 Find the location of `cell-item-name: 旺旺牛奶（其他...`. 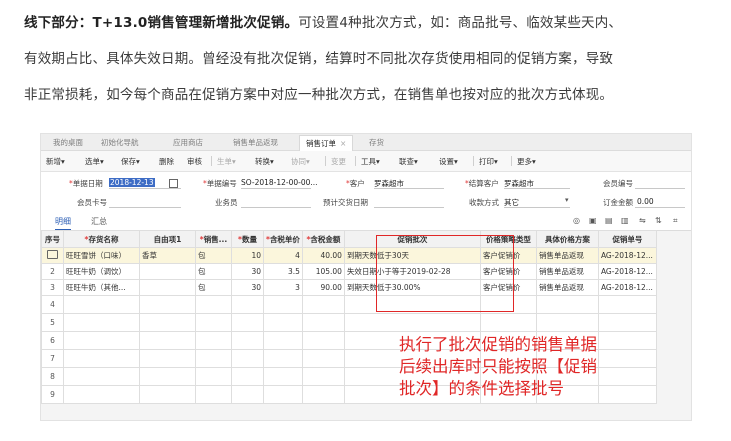

cell-item-name: 旺旺牛奶（其他... is located at coordinates (101, 287).